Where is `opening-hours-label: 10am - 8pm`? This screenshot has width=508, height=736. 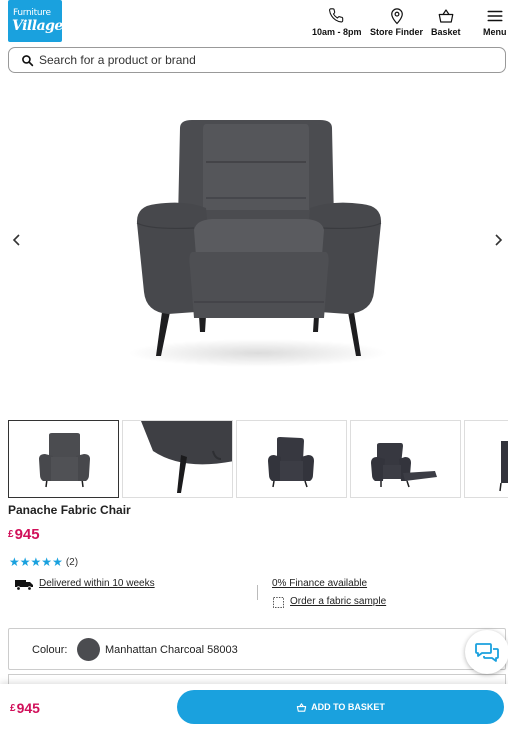
opening-hours-label: 10am - 8pm is located at coordinates (337, 32).